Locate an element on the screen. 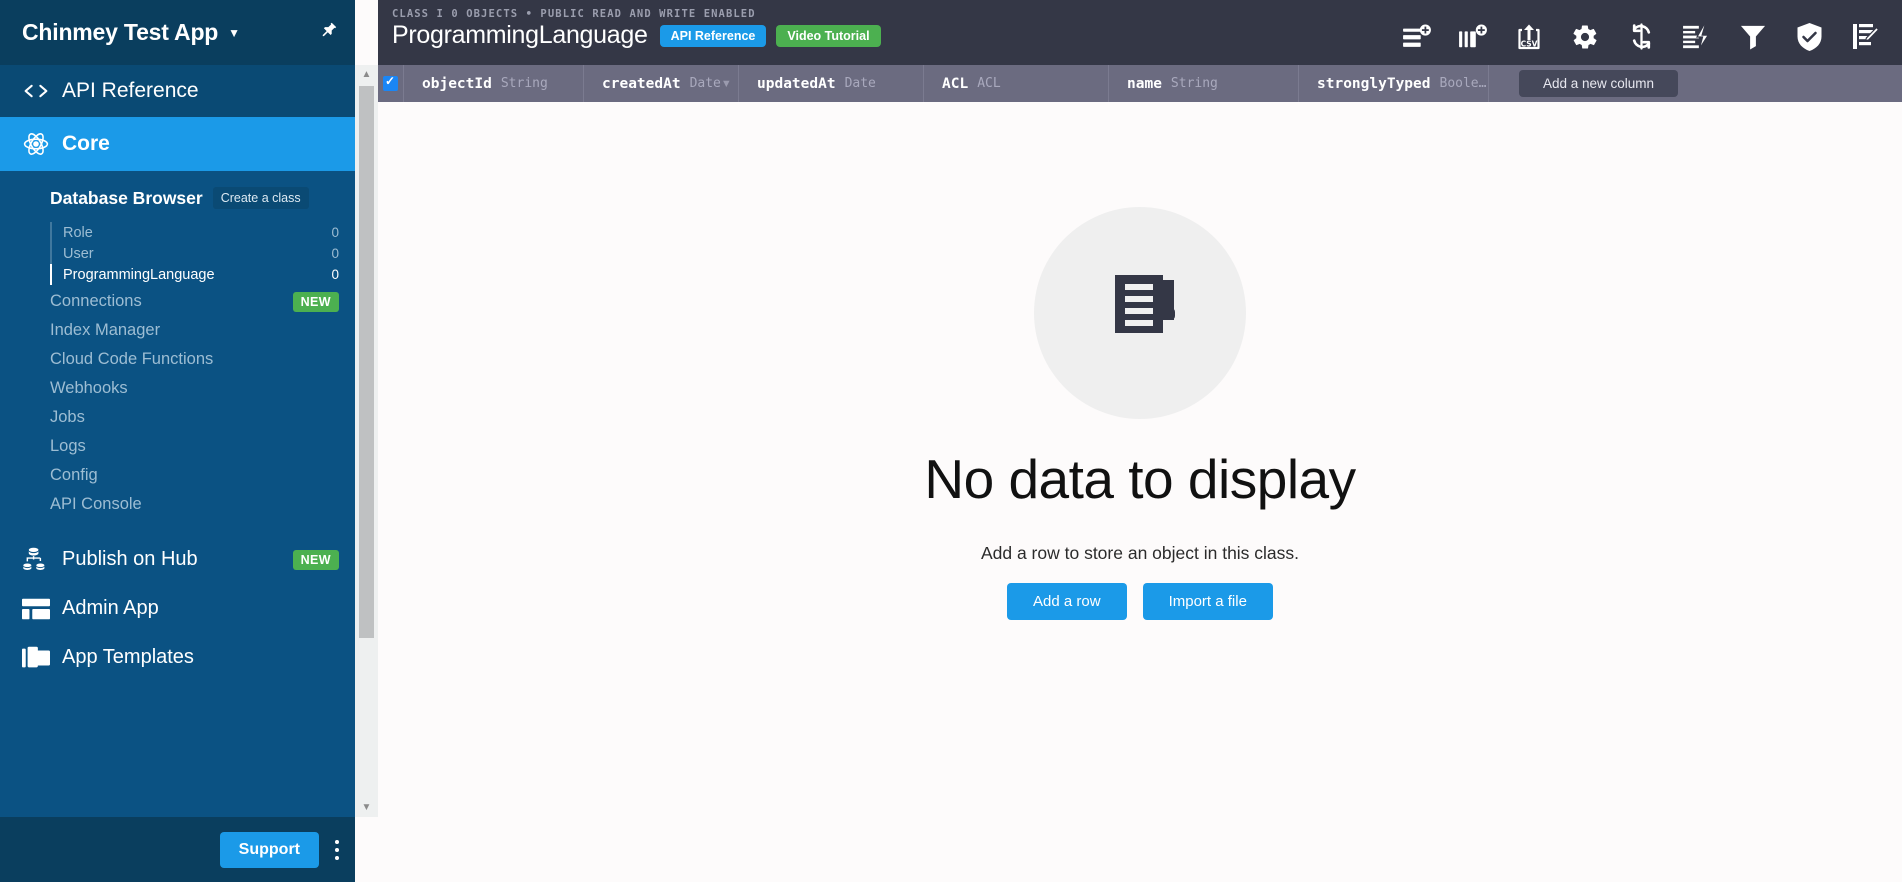  sidebar-item-api-console: API Console is located at coordinates (177, 504).